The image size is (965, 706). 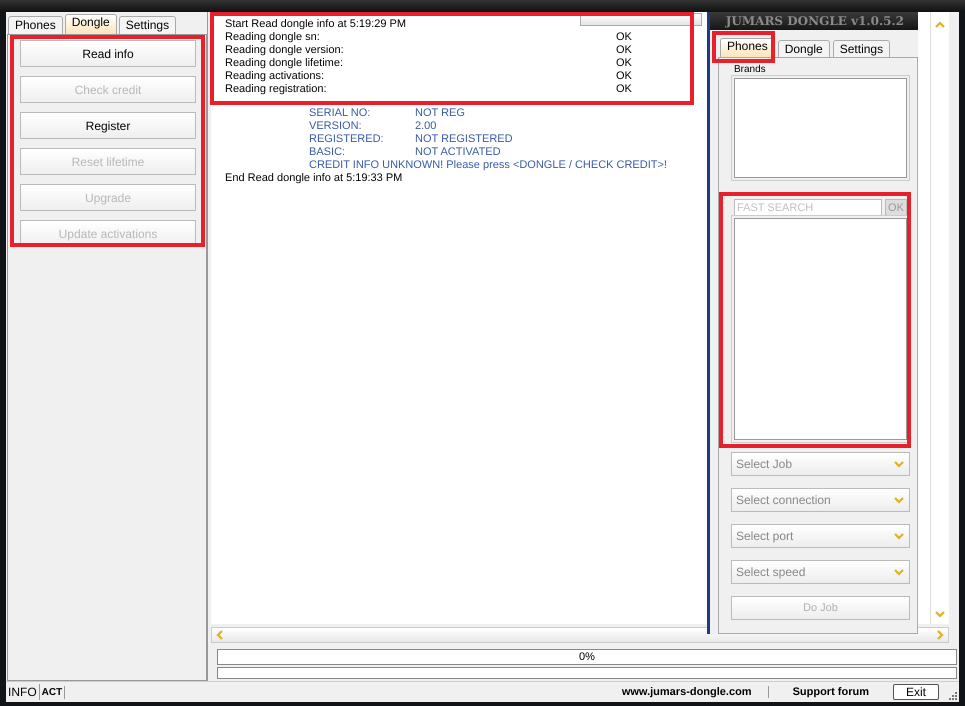 What do you see at coordinates (488, 165) in the screenshot?
I see `log-note: CREDIT INFO UNKNOWN! Please press <DONGLE / CHECK CREDIT>!` at bounding box center [488, 165].